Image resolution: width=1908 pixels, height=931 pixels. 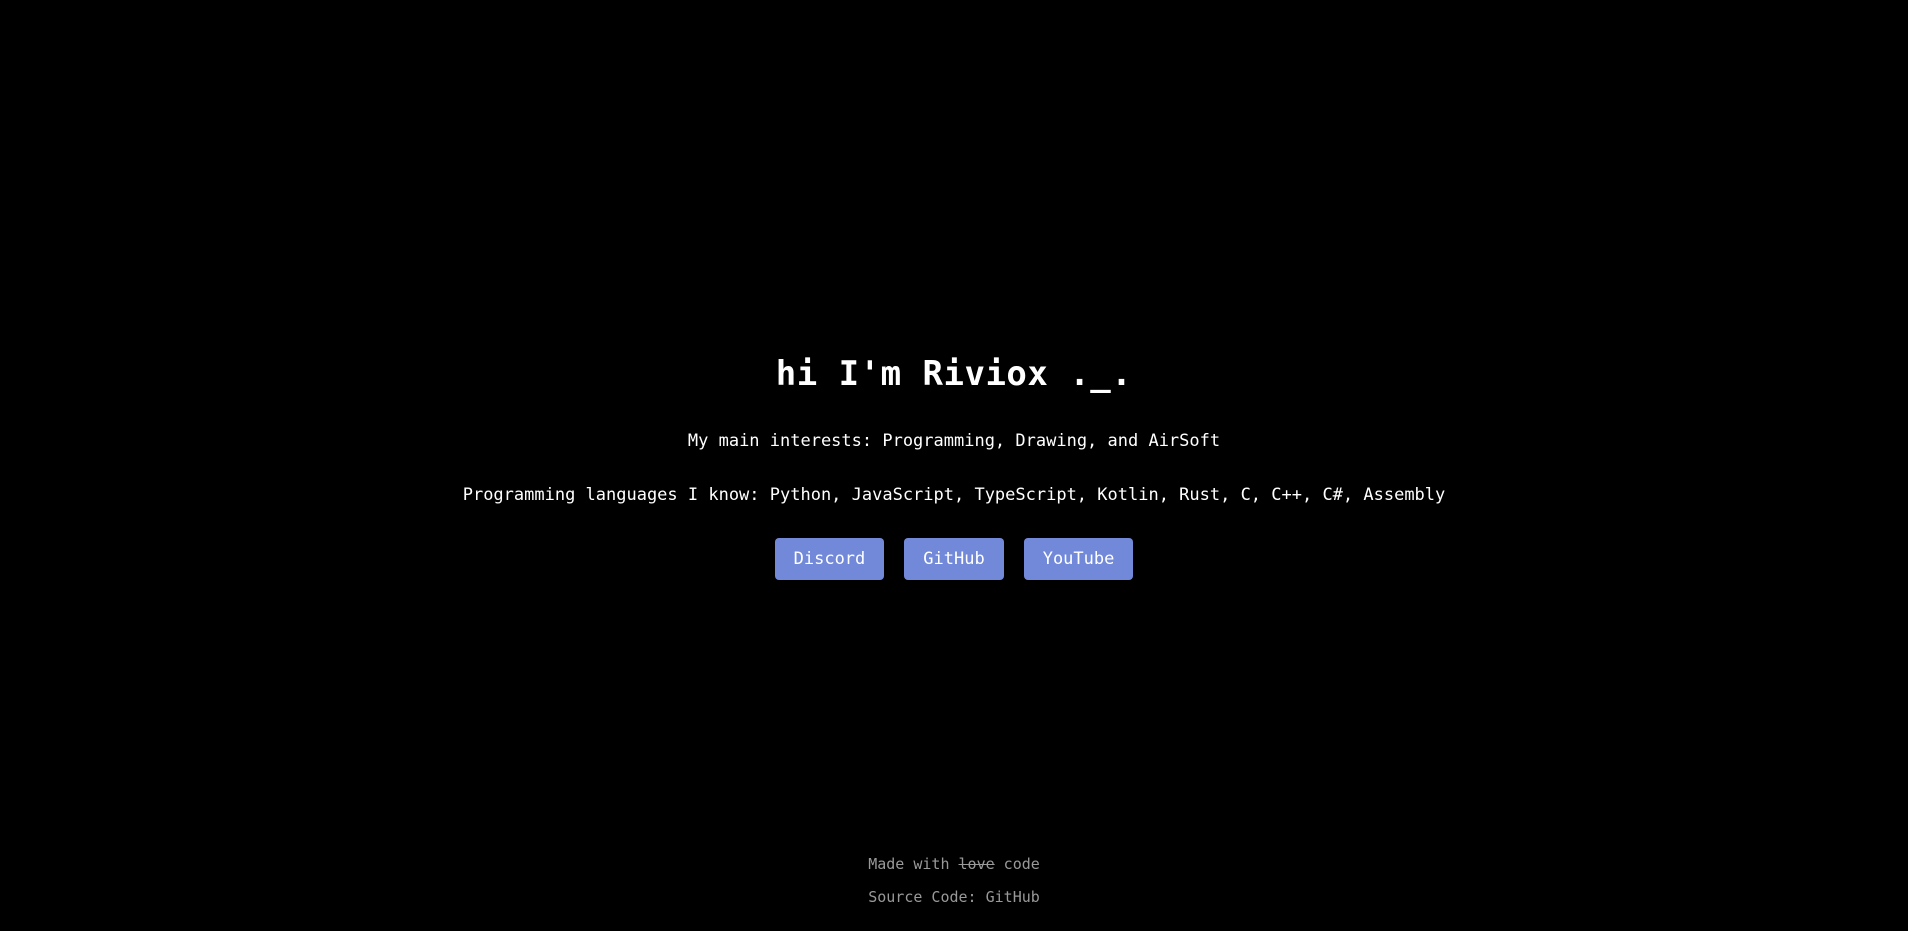 I want to click on made-with-text: Made with love code, so click(x=954, y=864).